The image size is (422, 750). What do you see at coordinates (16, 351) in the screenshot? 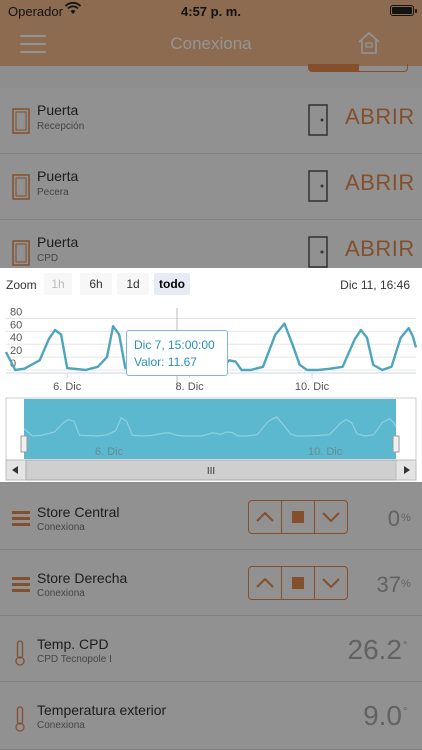
I see `y-tick-label: 20` at bounding box center [16, 351].